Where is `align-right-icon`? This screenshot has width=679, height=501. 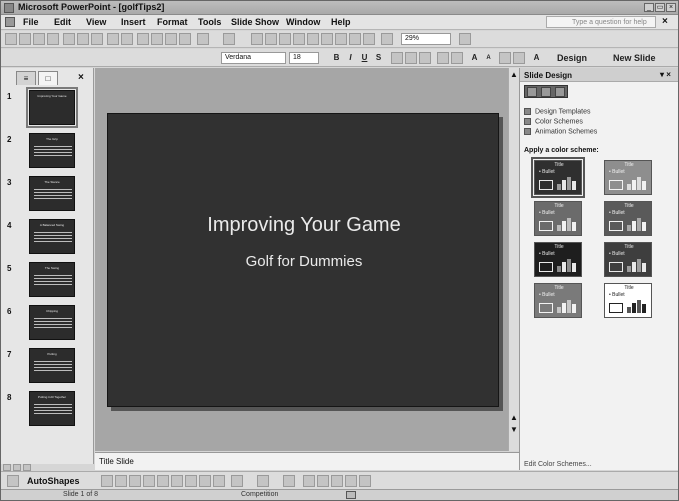
align-right-icon is located at coordinates (425, 58).